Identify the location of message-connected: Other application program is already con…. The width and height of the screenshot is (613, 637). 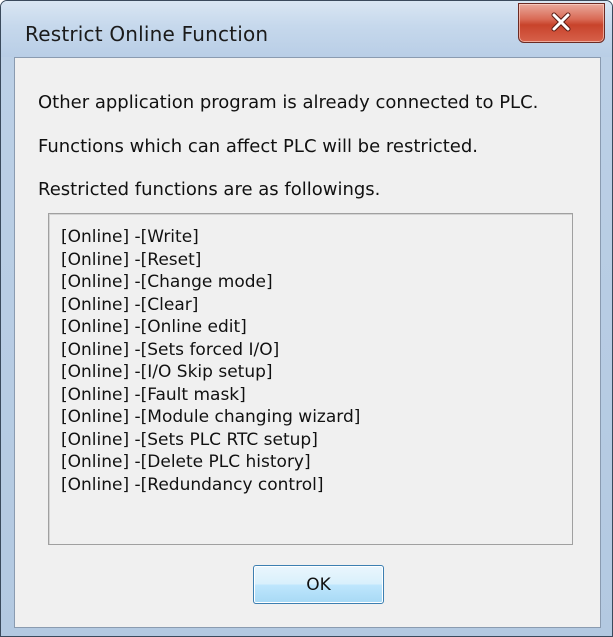
(288, 102).